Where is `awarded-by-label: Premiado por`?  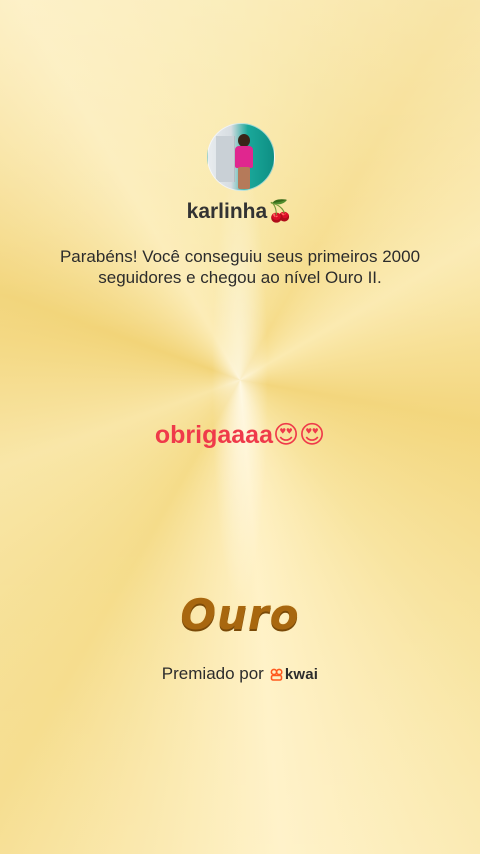 awarded-by-label: Premiado por is located at coordinates (212, 673).